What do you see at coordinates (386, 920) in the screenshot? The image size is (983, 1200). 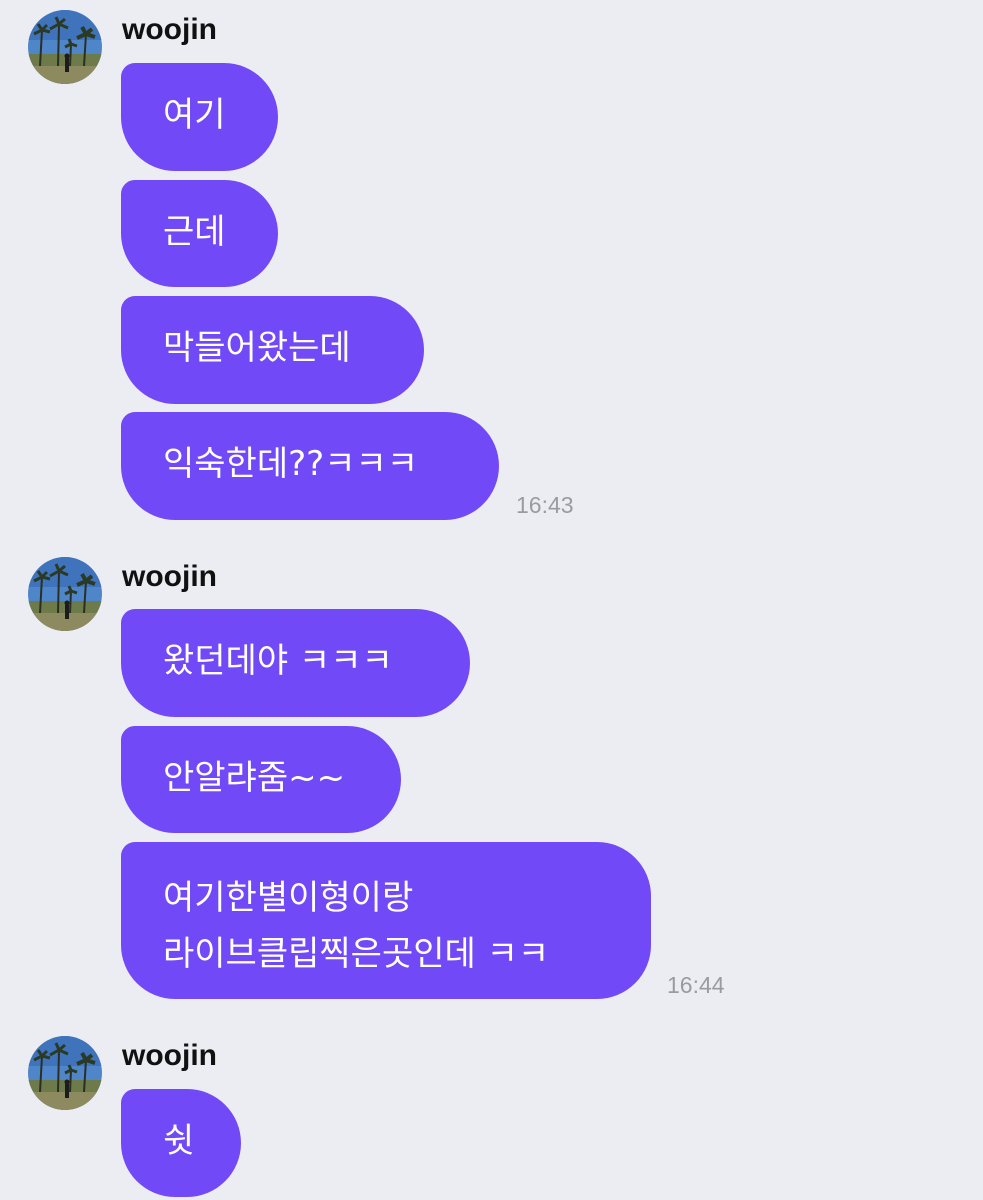 I see `message-bubble: 여기한별이형이랑 라이브클립찍은곳인데 ㅋㅋ` at bounding box center [386, 920].